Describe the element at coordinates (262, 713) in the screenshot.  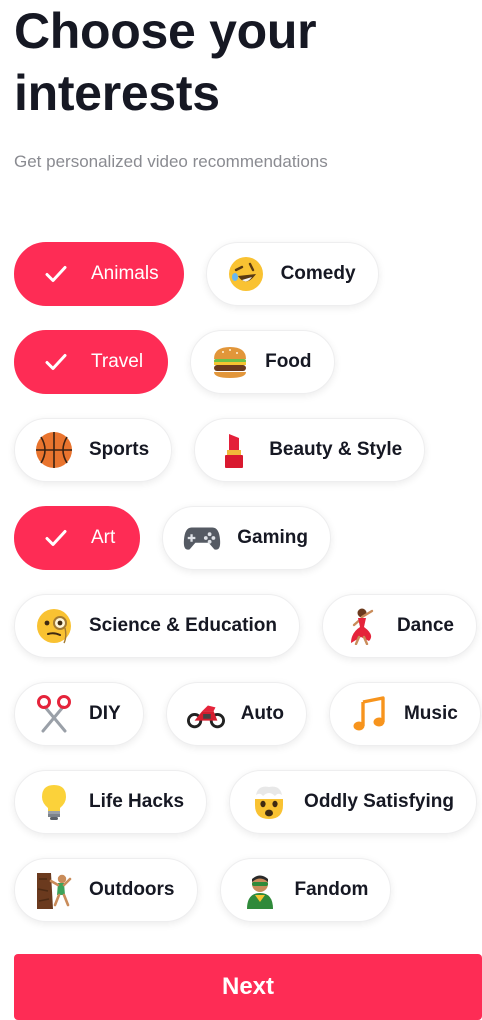
I see `interest-label: Auto` at that location.